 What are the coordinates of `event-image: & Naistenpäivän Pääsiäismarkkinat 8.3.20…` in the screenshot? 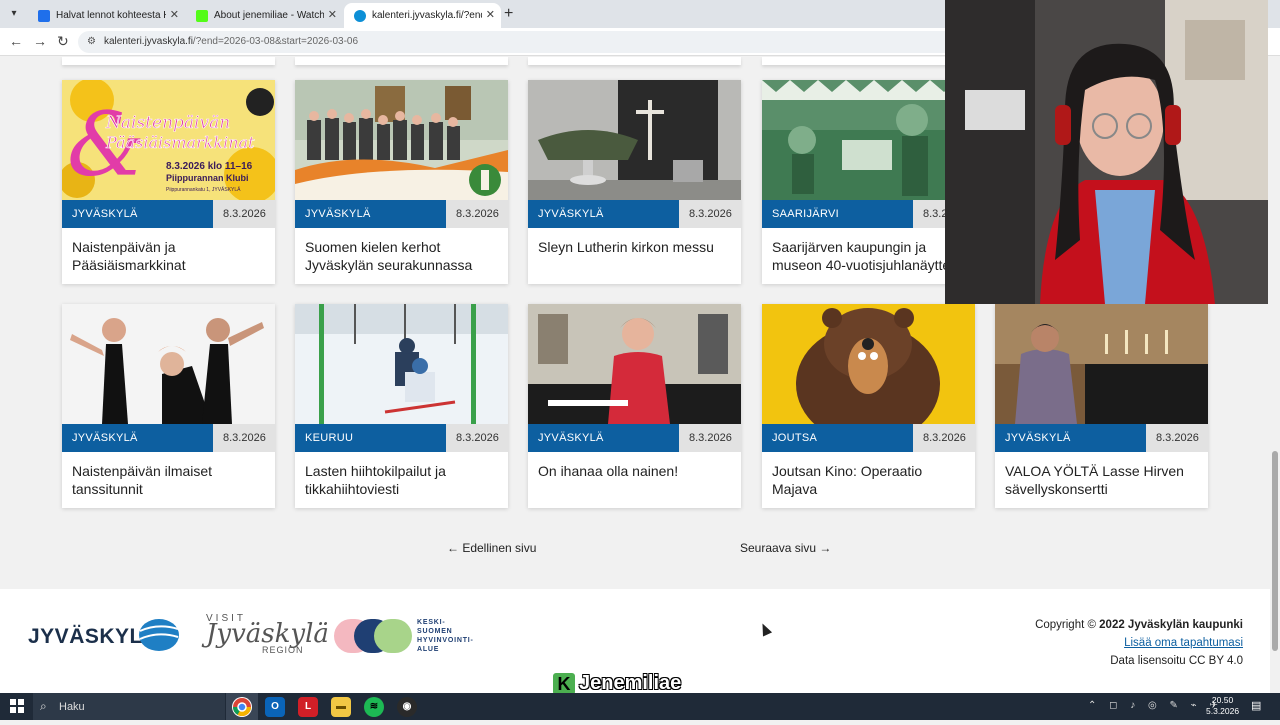 It's located at (168, 140).